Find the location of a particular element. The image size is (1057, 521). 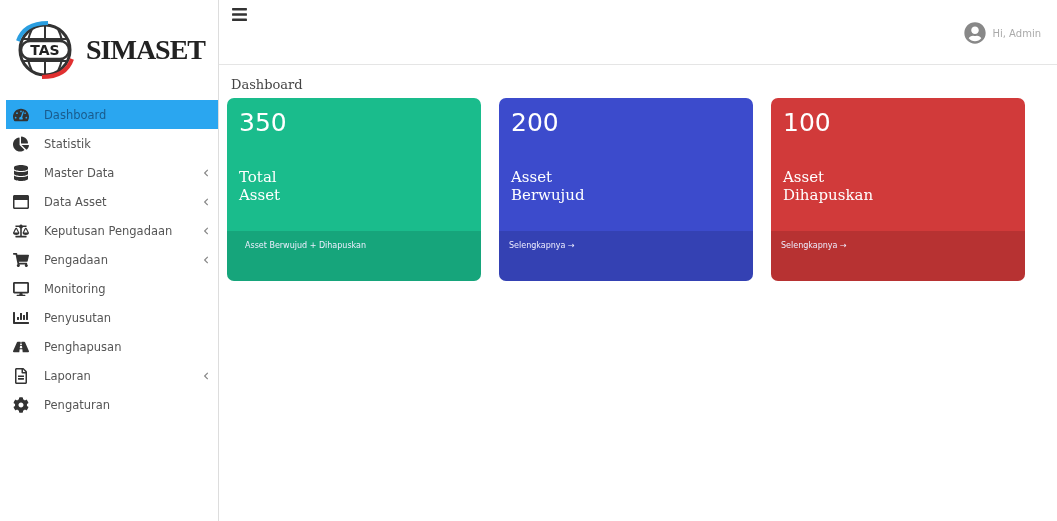

stat-value: 350 is located at coordinates (263, 123).